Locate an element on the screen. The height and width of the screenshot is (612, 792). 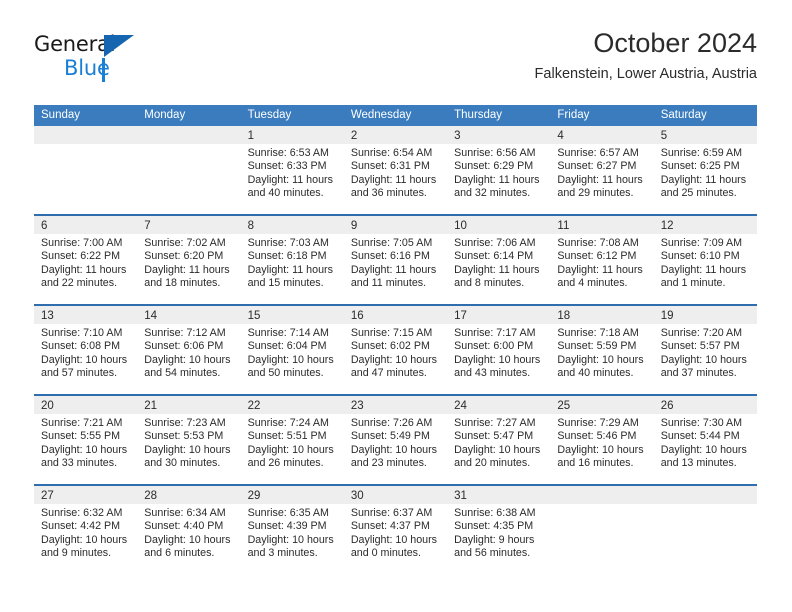
sunrise-text: Sunrise: 7:24 AM is located at coordinates (288, 423).